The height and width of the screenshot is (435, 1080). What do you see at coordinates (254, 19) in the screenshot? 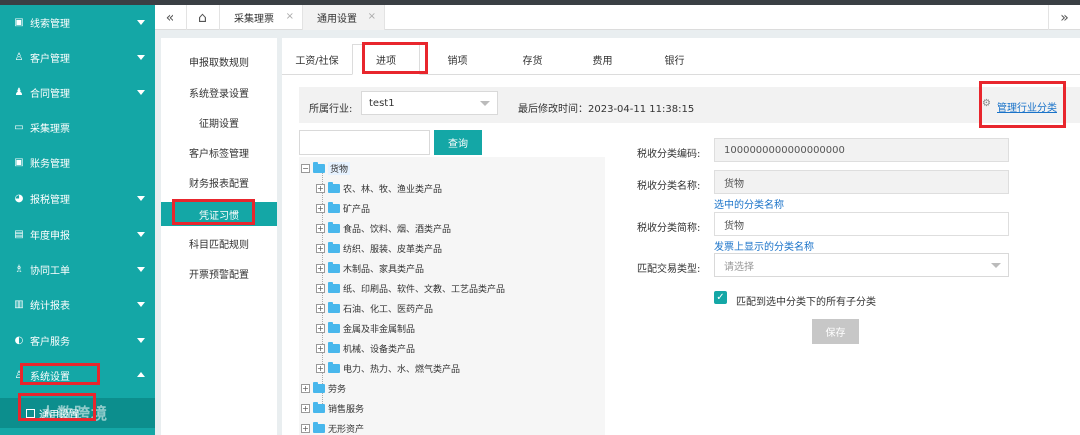
I see `tab-label: 采集理票` at bounding box center [254, 19].